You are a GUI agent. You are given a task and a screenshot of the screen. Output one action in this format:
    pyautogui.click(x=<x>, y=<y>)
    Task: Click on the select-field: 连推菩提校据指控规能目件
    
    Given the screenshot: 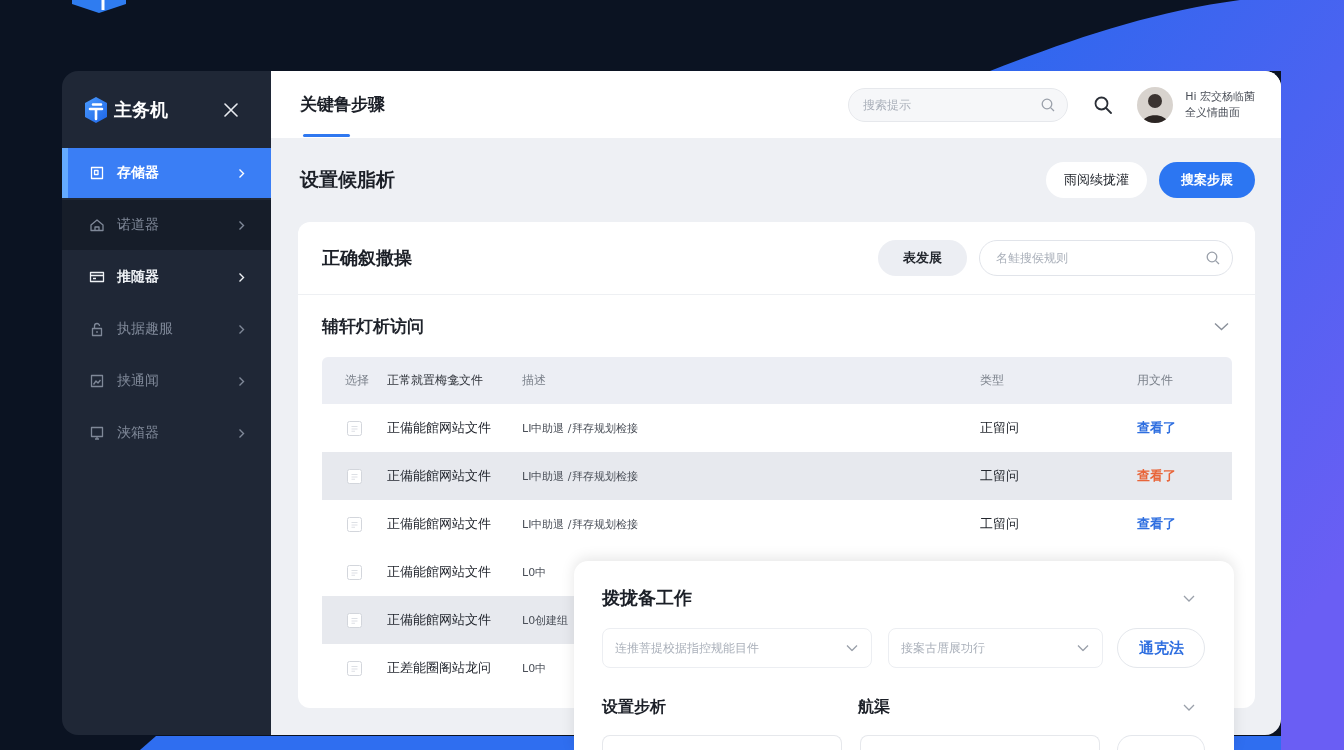 What is the action you would take?
    pyautogui.click(x=737, y=648)
    